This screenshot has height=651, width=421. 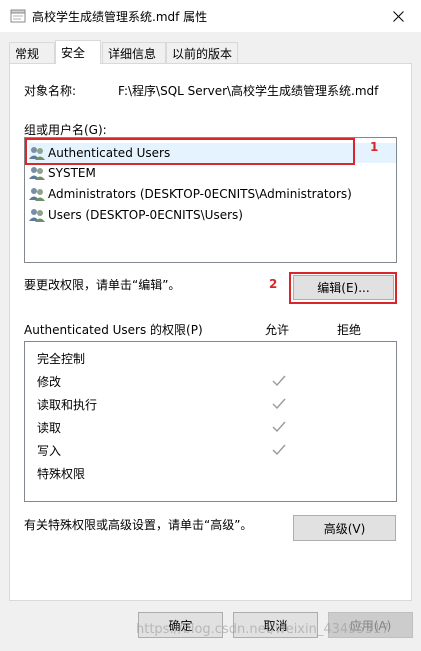 I want to click on list-item-system: SYSTEM, so click(x=62, y=173).